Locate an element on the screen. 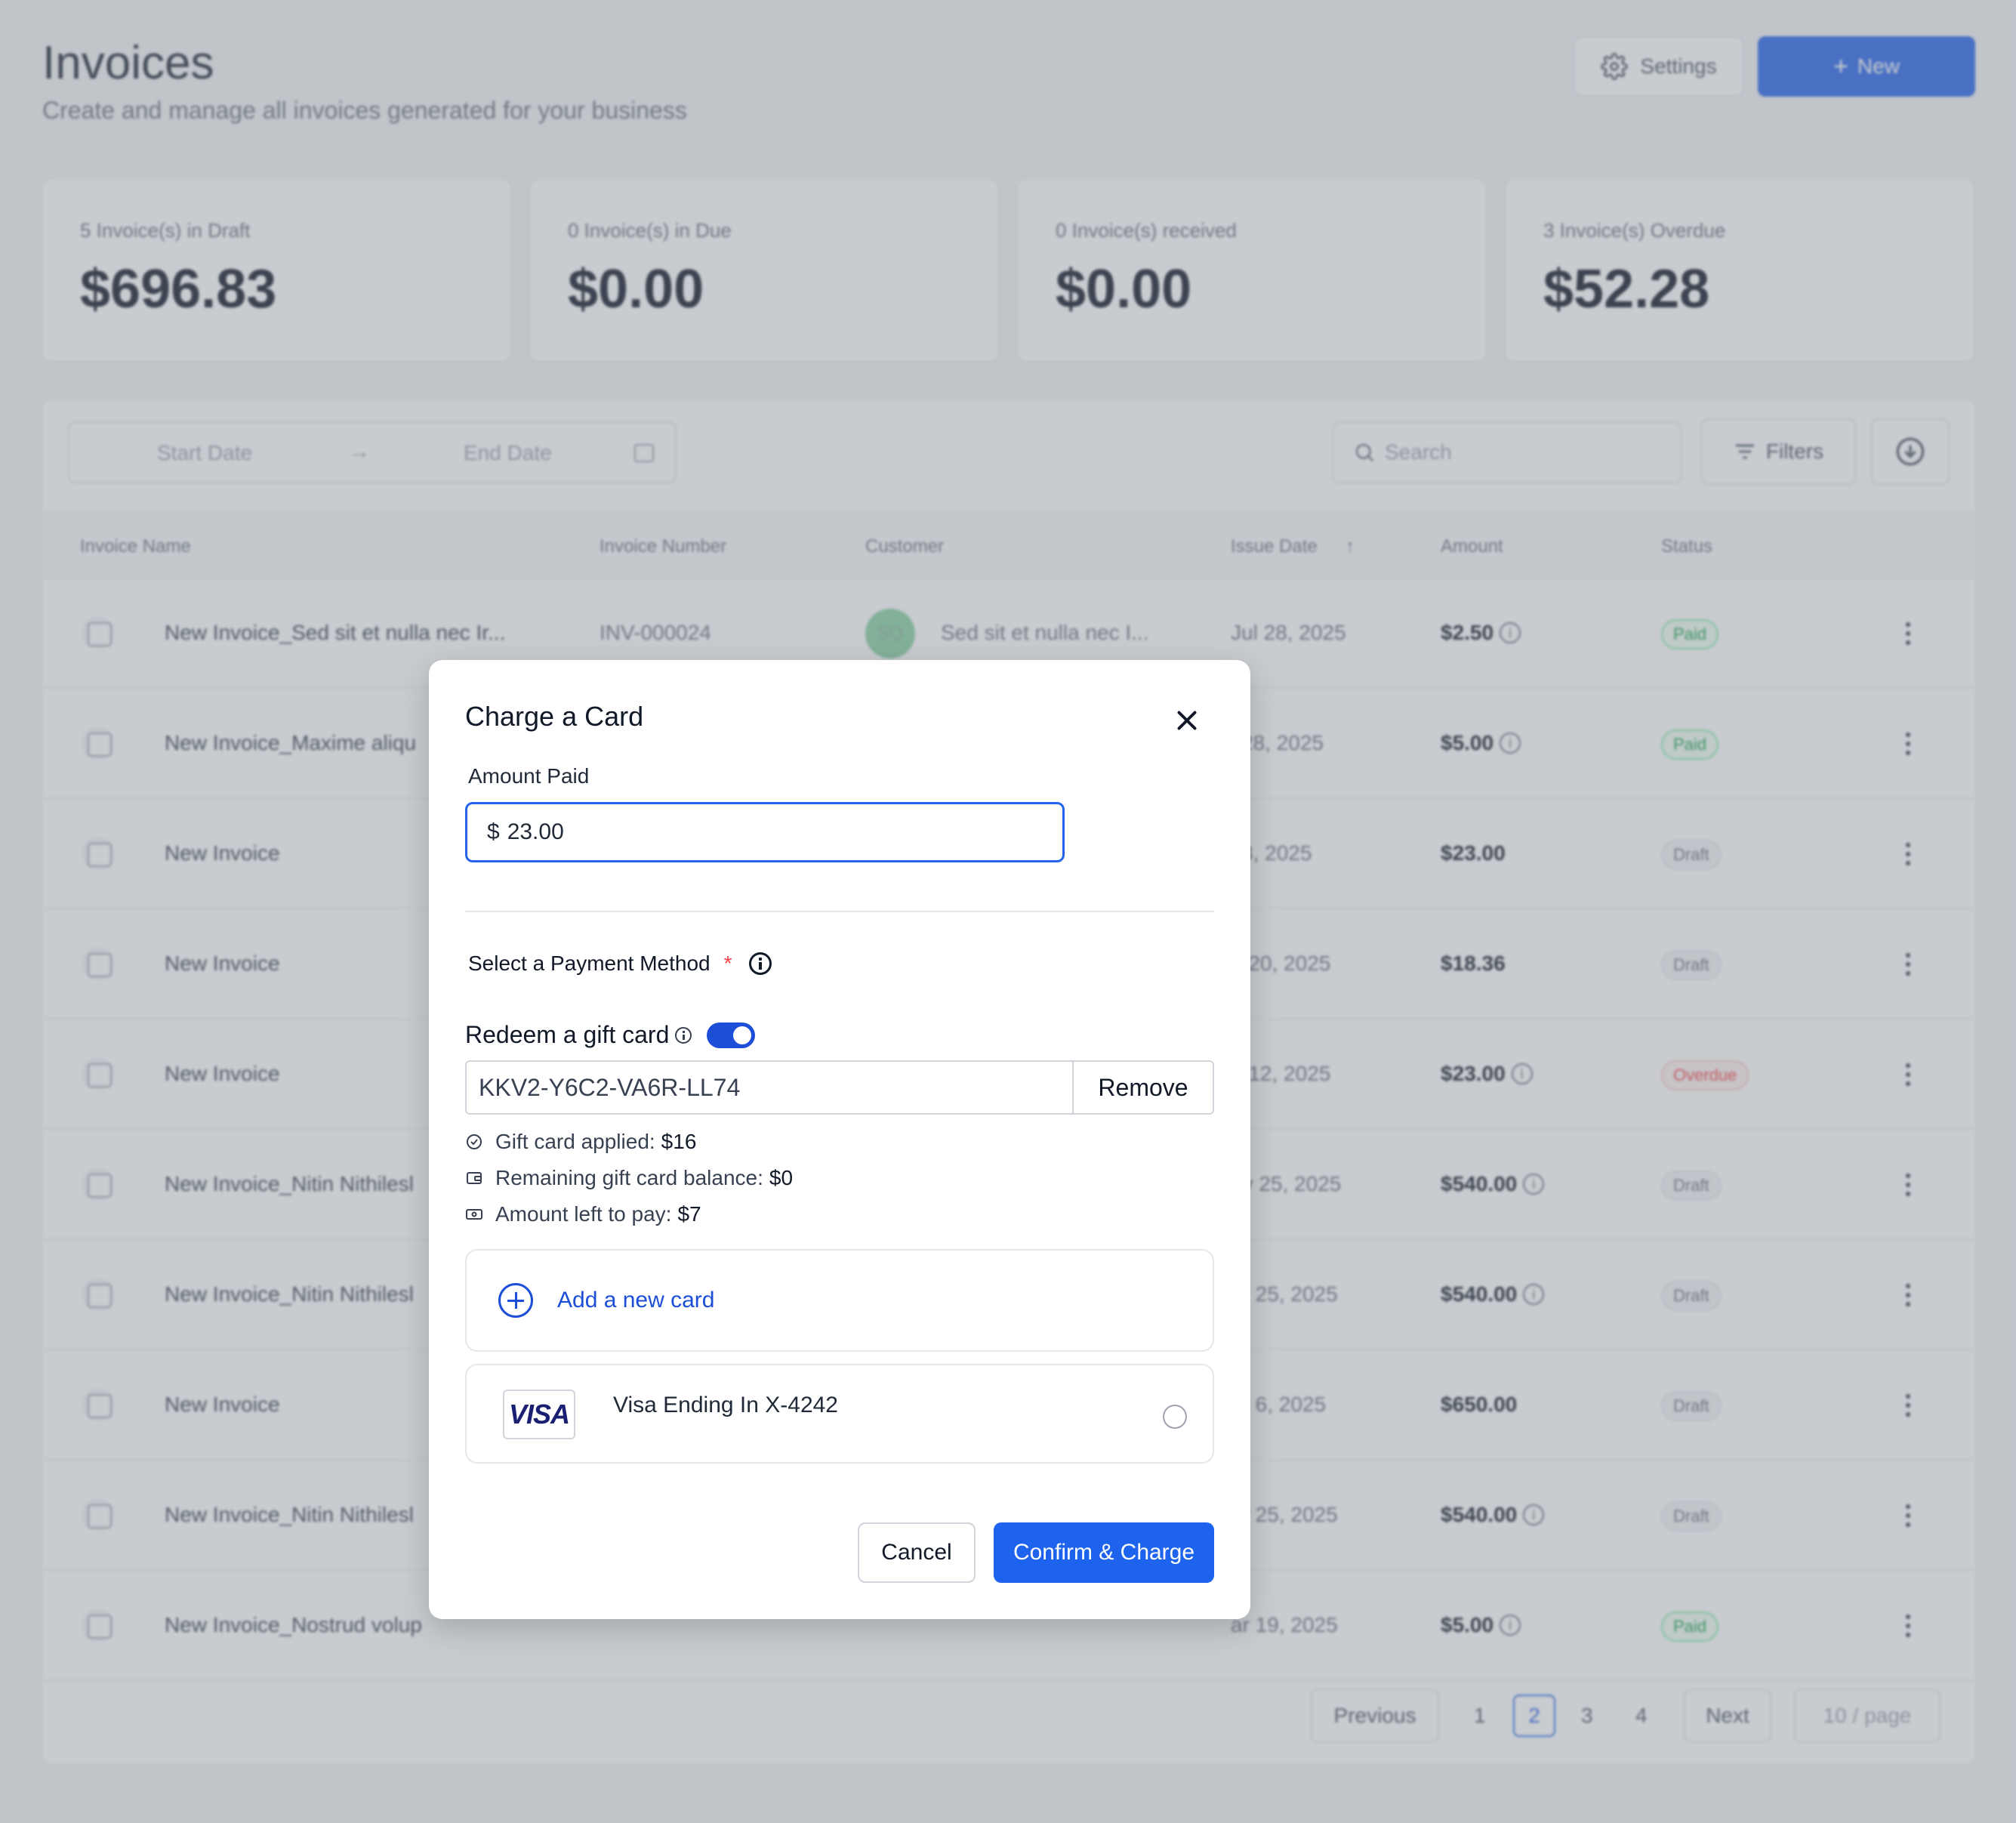 The height and width of the screenshot is (1823, 2016). remaining-balance-value: $0 is located at coordinates (781, 1177).